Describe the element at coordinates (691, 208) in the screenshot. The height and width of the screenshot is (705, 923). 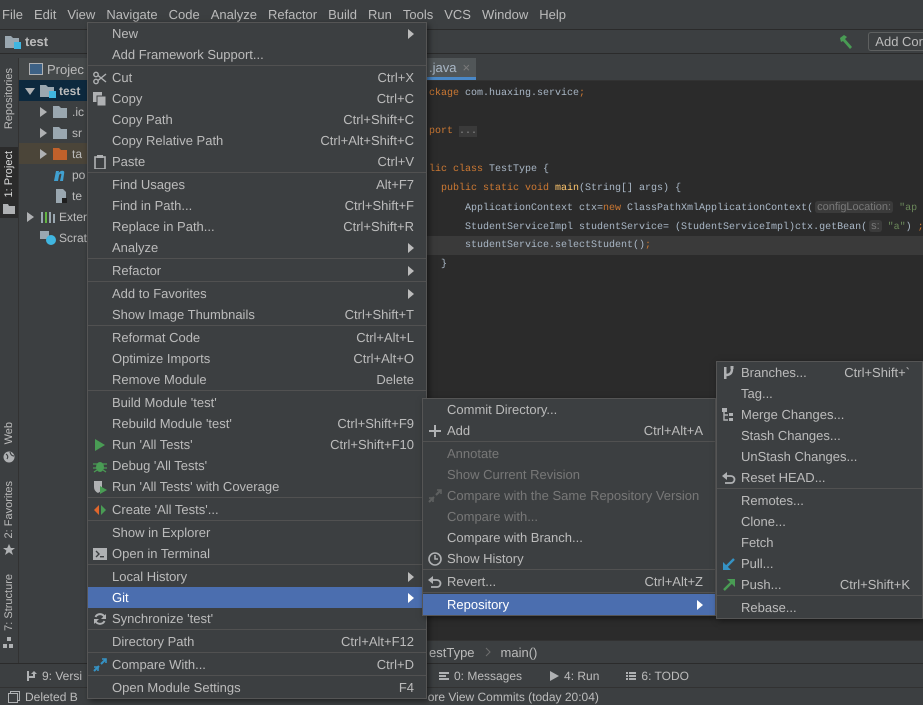
I see `code-line: ApplicationContext ctx=new ClassPathXmlApplicationContext( configLocation: "ap` at that location.